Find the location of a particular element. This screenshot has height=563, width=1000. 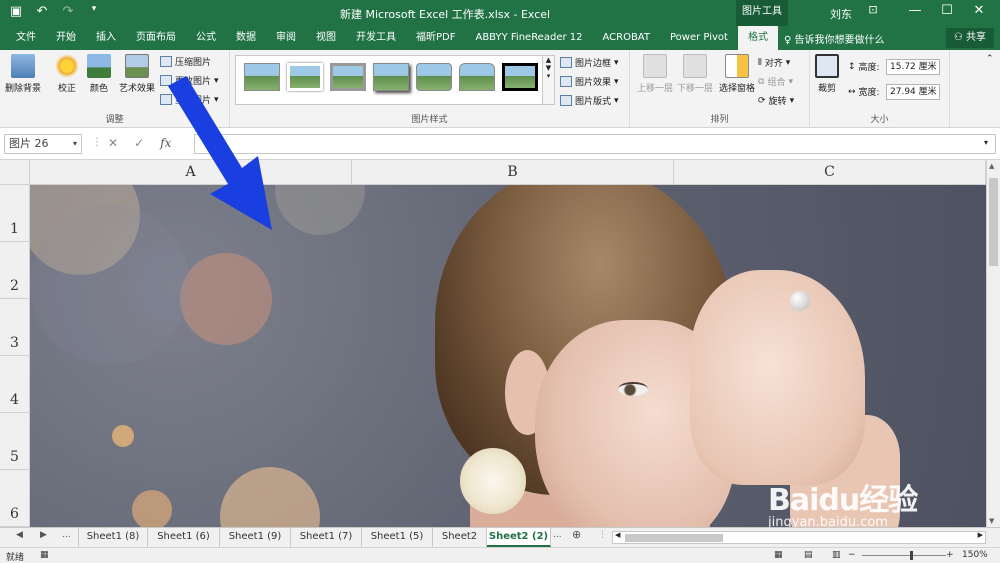

tab-data: 数据 is located at coordinates (246, 38).